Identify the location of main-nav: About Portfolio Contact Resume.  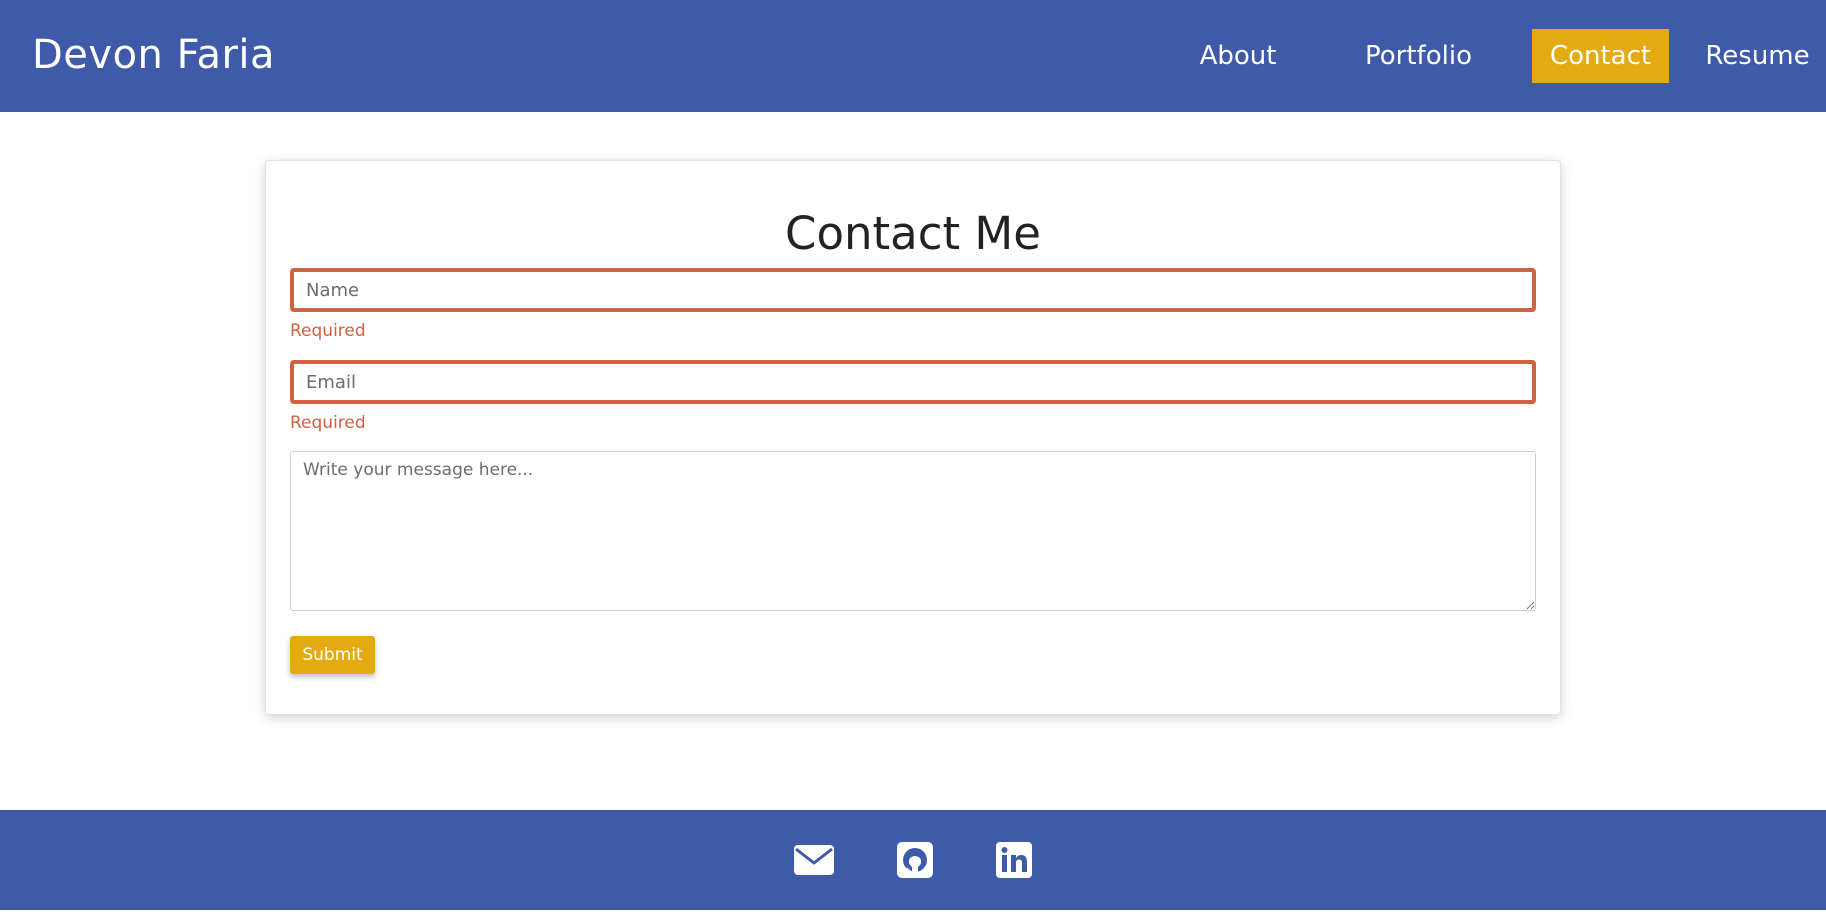
(1496, 56).